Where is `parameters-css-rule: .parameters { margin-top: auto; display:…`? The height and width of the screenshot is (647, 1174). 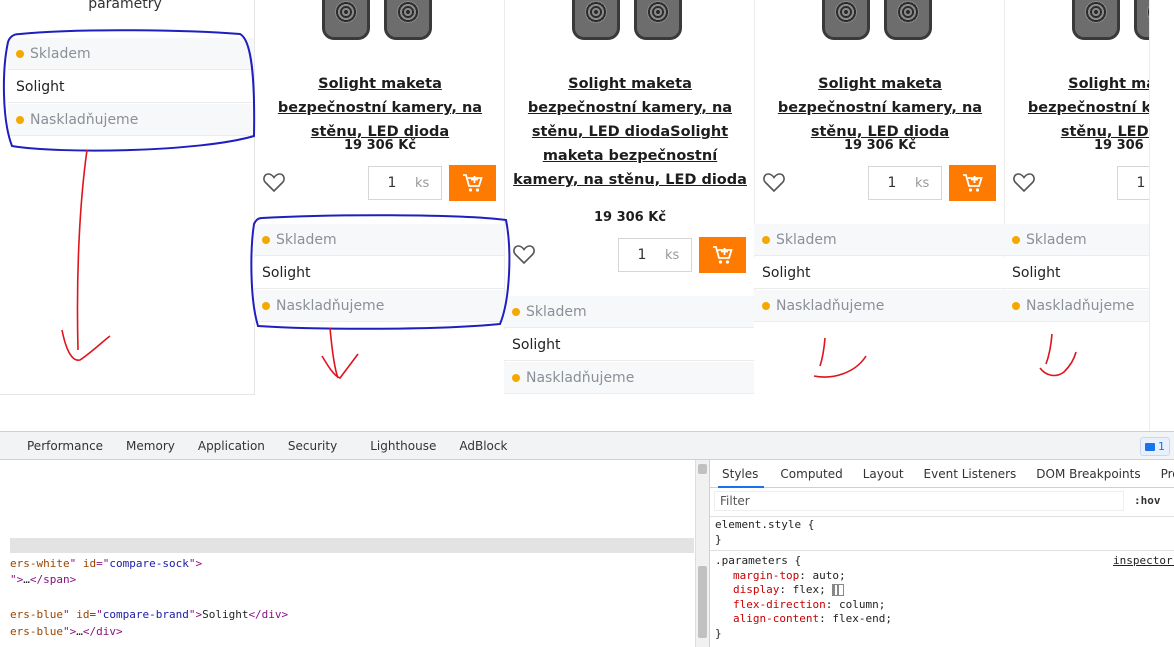
parameters-css-rule: .parameters { margin-top: auto; display:… is located at coordinates (803, 597).